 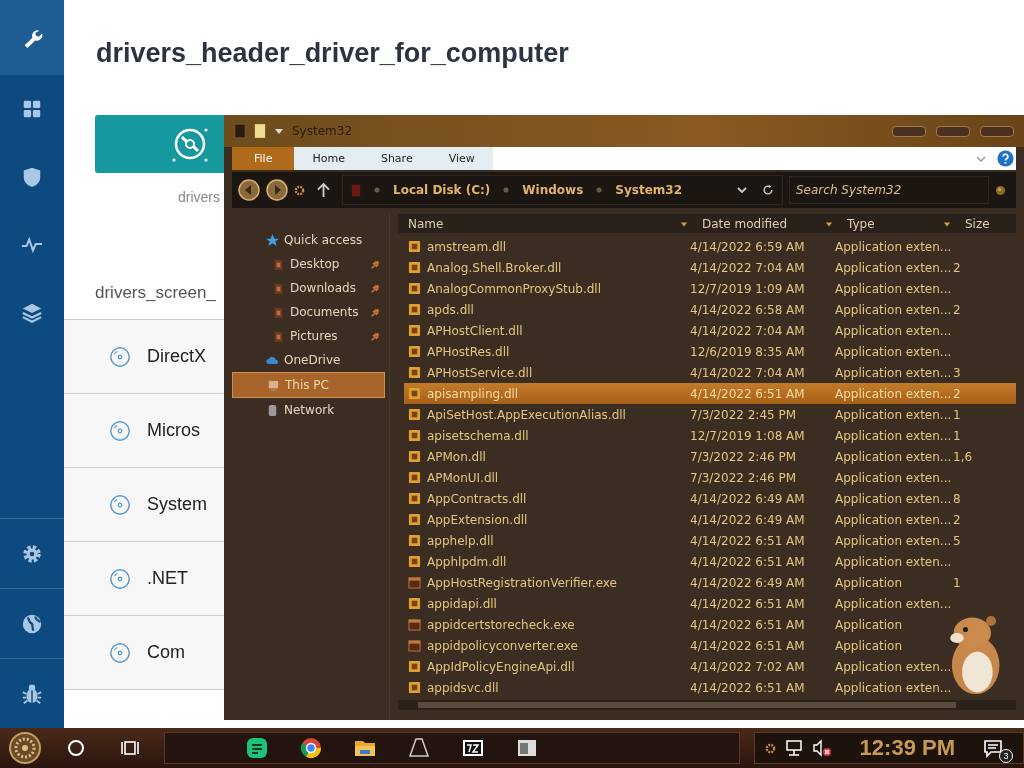 I want to click on search-circle-icon, so click(x=76, y=748).